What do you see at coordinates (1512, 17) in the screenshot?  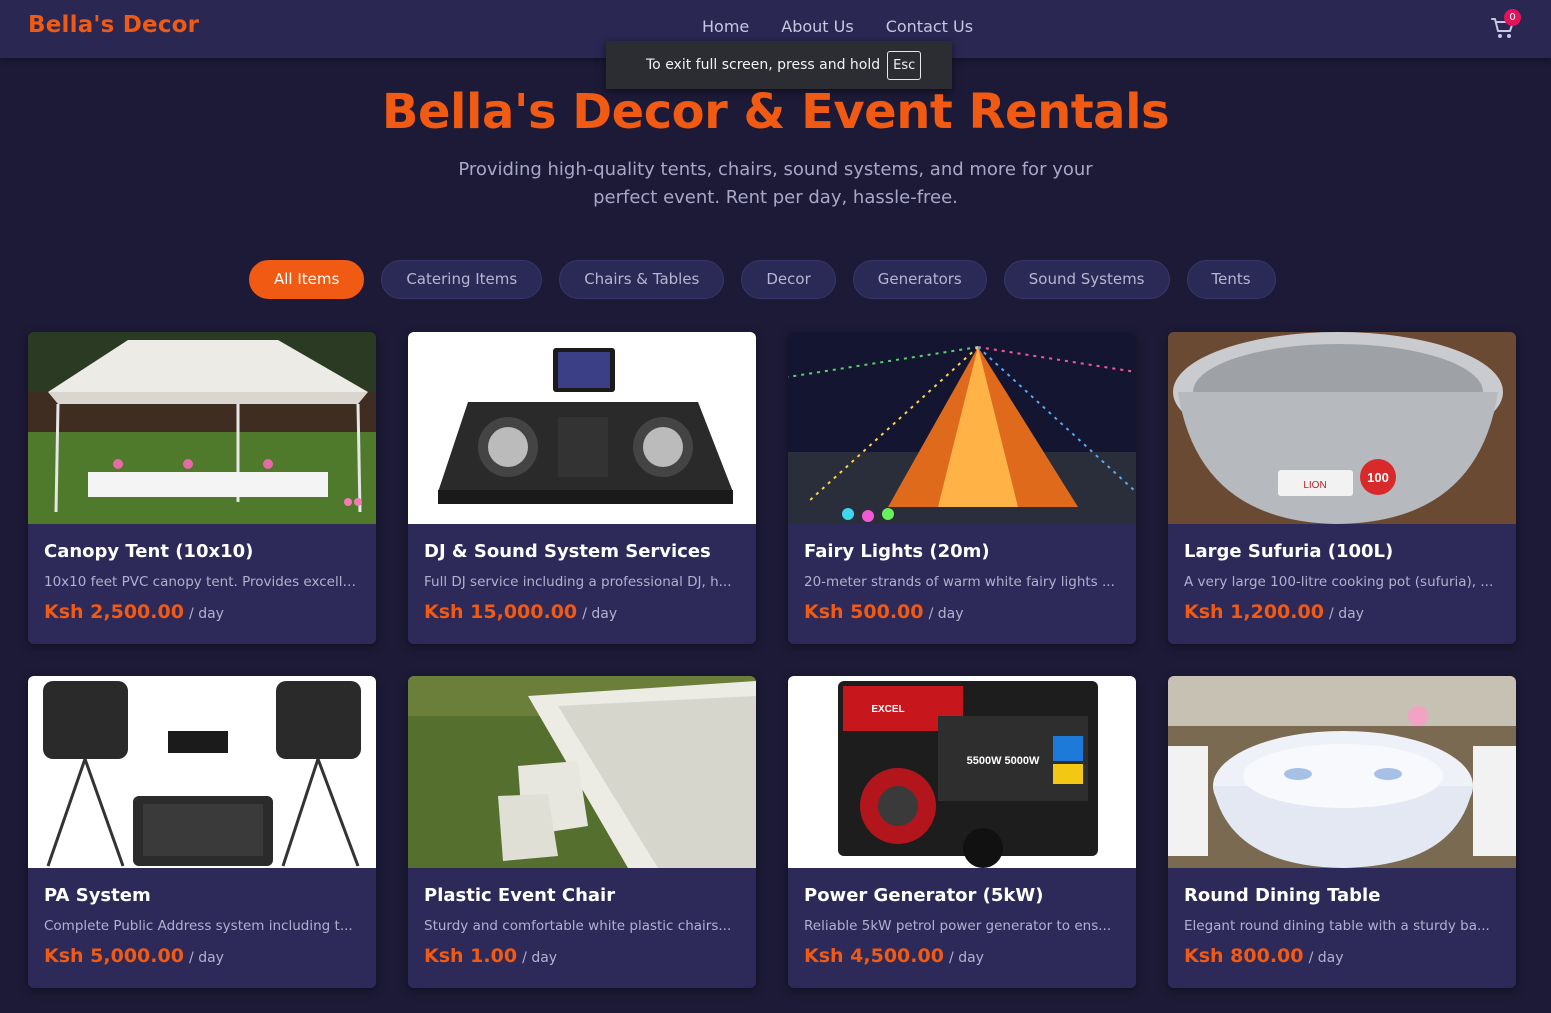 I see `cart-count-badge: 0` at bounding box center [1512, 17].